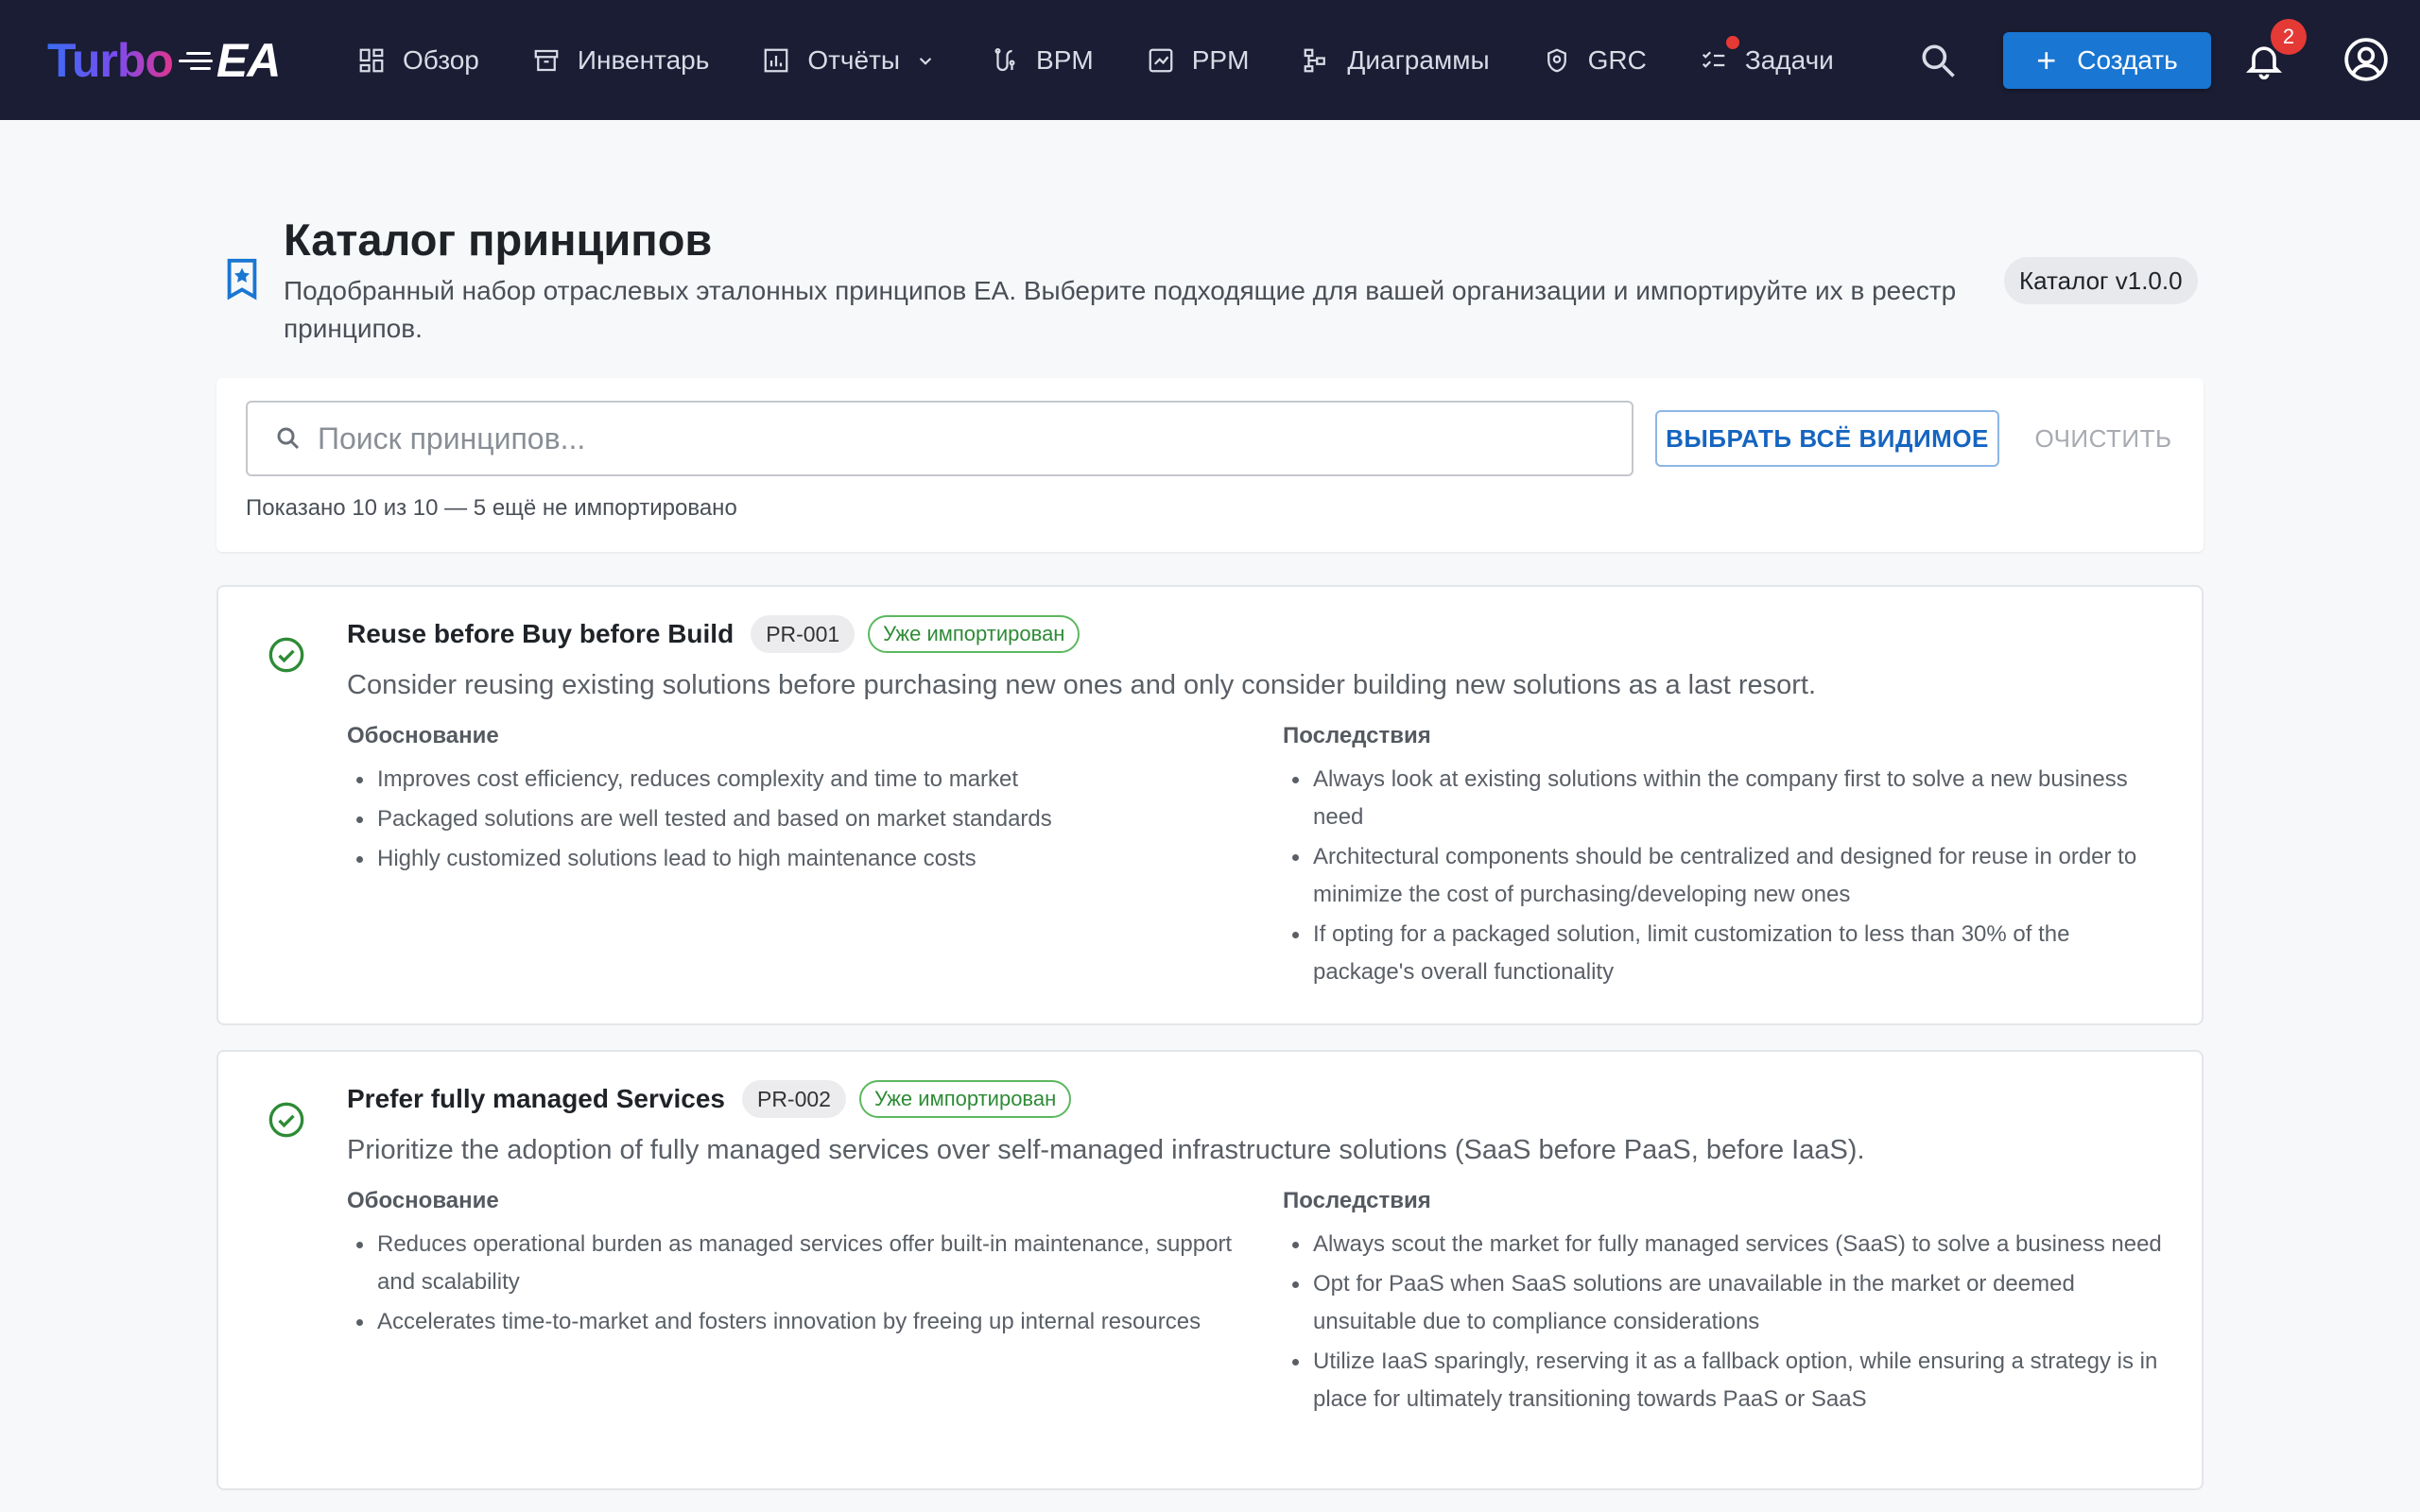 The width and height of the screenshot is (2420, 1512). What do you see at coordinates (1161, 60) in the screenshot?
I see `portfolio-icon` at bounding box center [1161, 60].